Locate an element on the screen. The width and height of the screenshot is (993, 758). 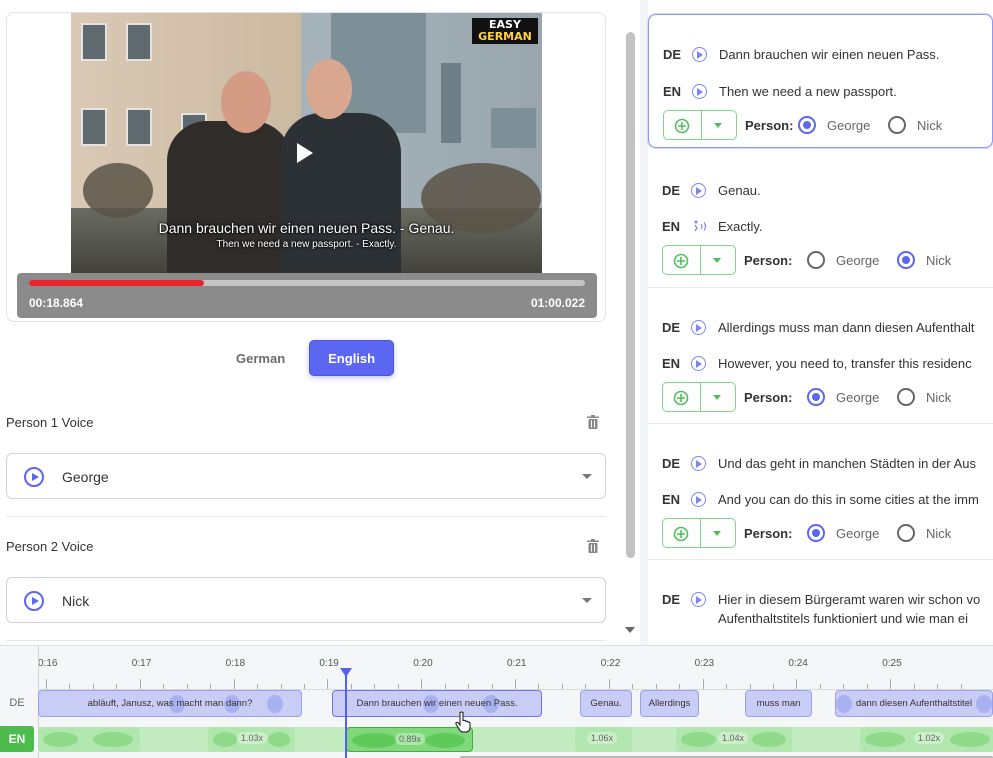
timeline-clip-en is located at coordinates (89, 739).